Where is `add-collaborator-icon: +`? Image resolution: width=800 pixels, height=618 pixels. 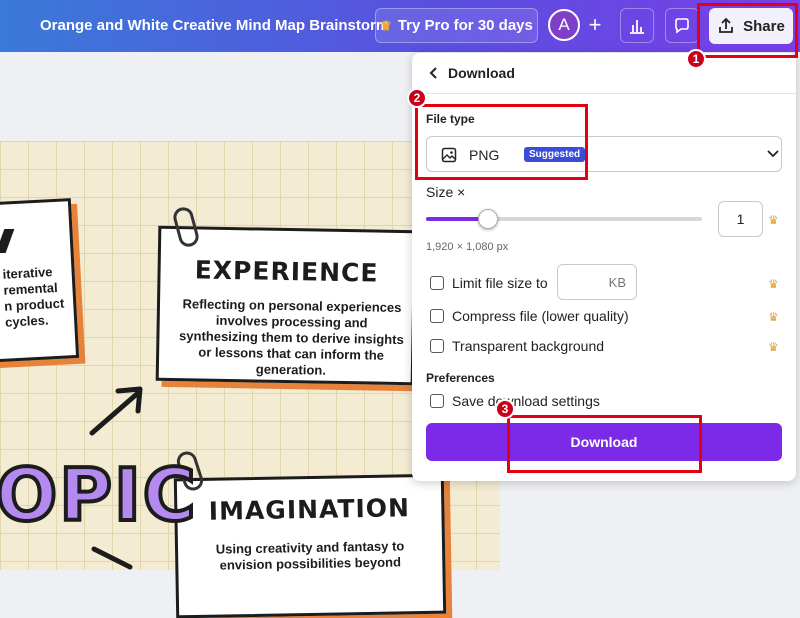
add-collaborator-icon: + is located at coordinates (595, 25).